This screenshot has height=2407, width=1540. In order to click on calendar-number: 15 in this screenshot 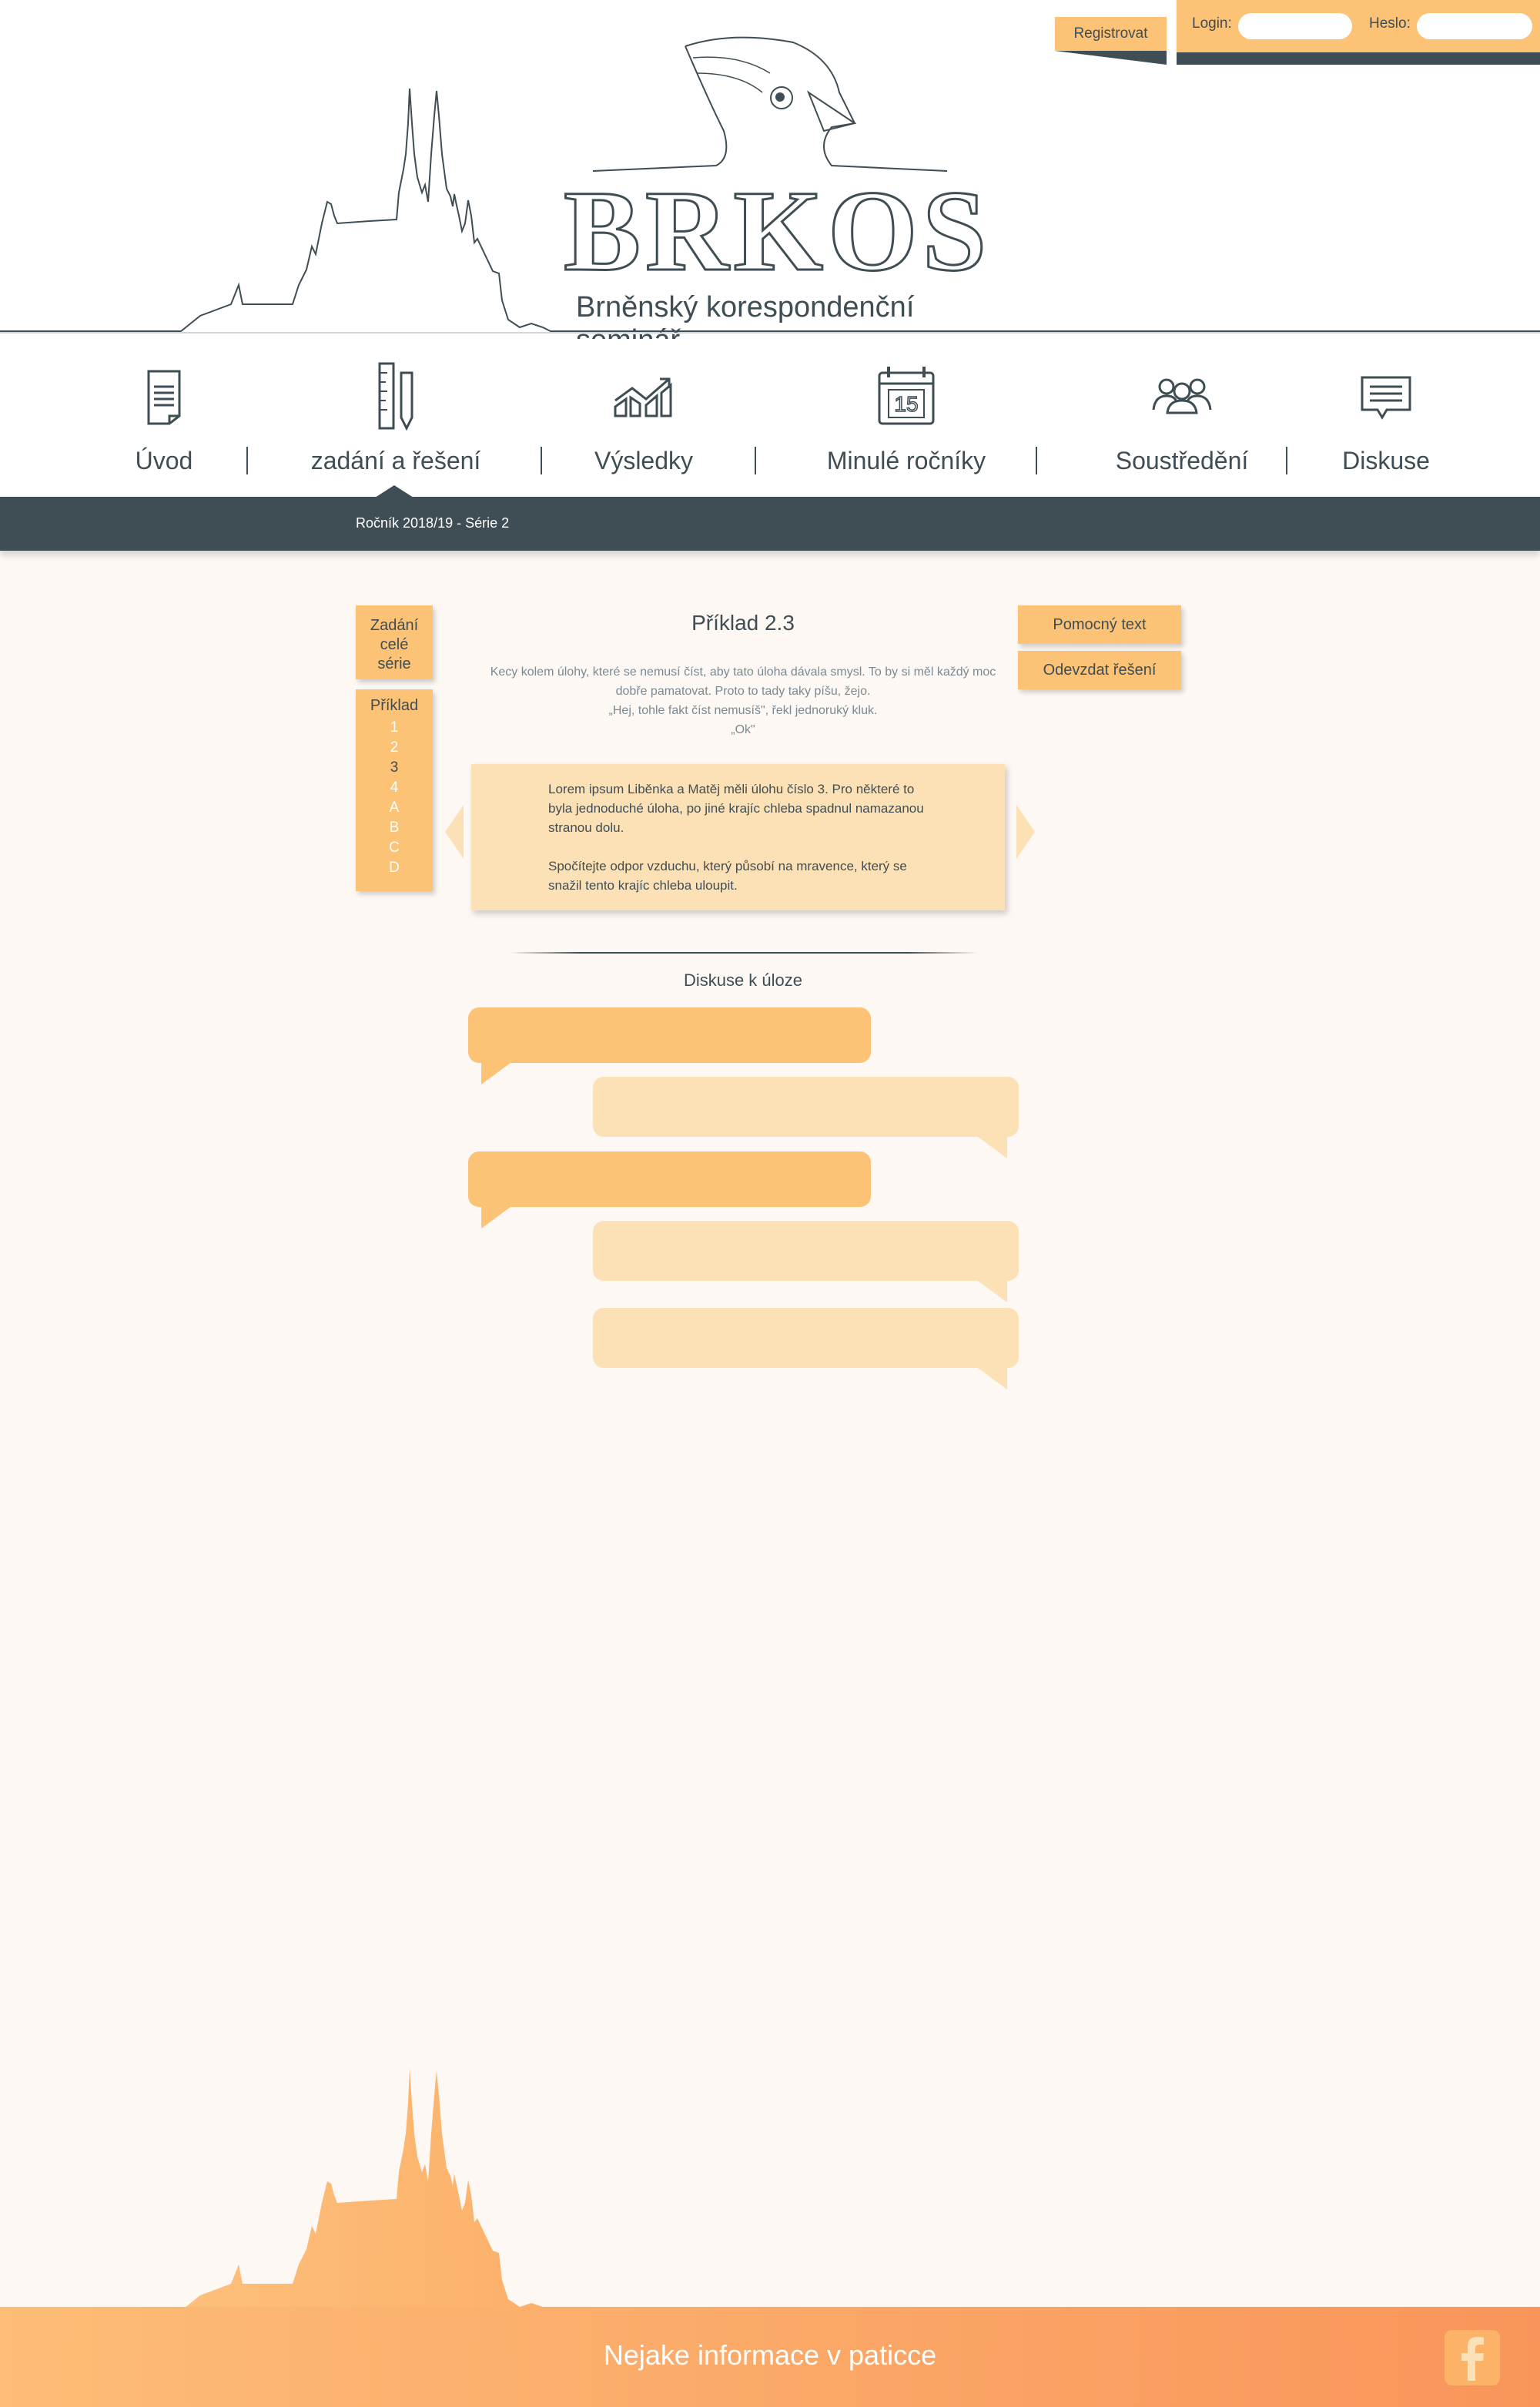, I will do `click(906, 404)`.